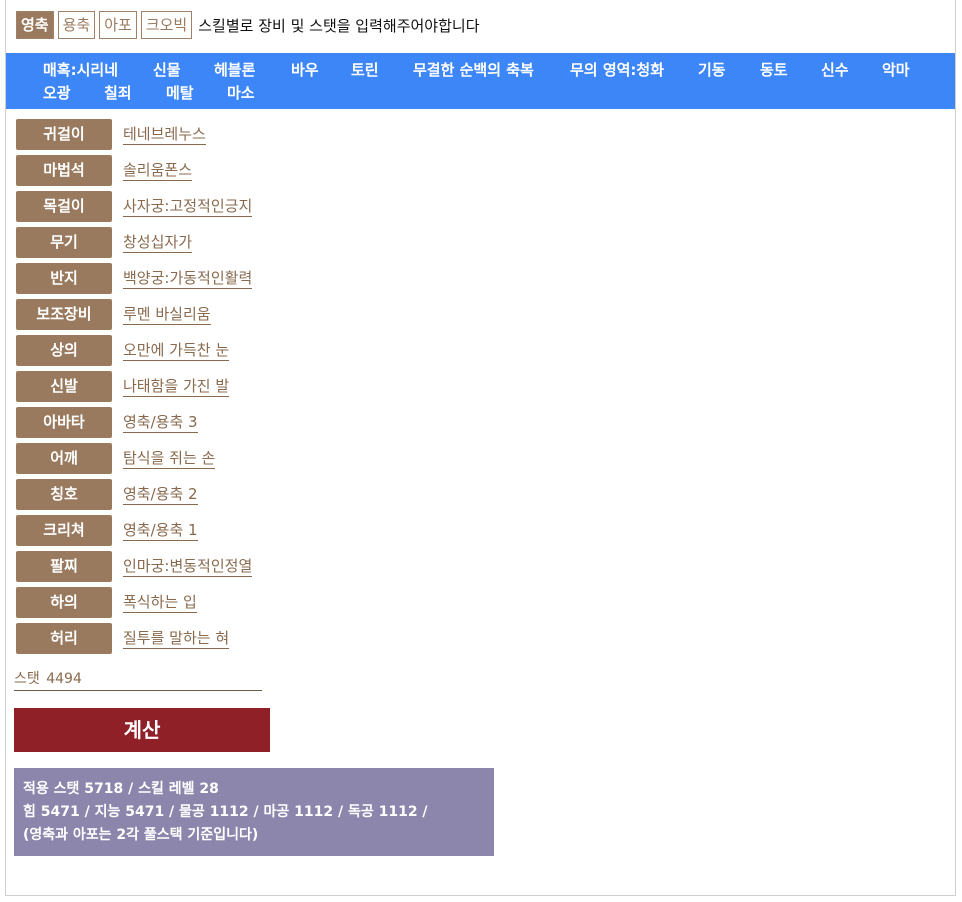  I want to click on nav-item-14: 마소, so click(241, 93).